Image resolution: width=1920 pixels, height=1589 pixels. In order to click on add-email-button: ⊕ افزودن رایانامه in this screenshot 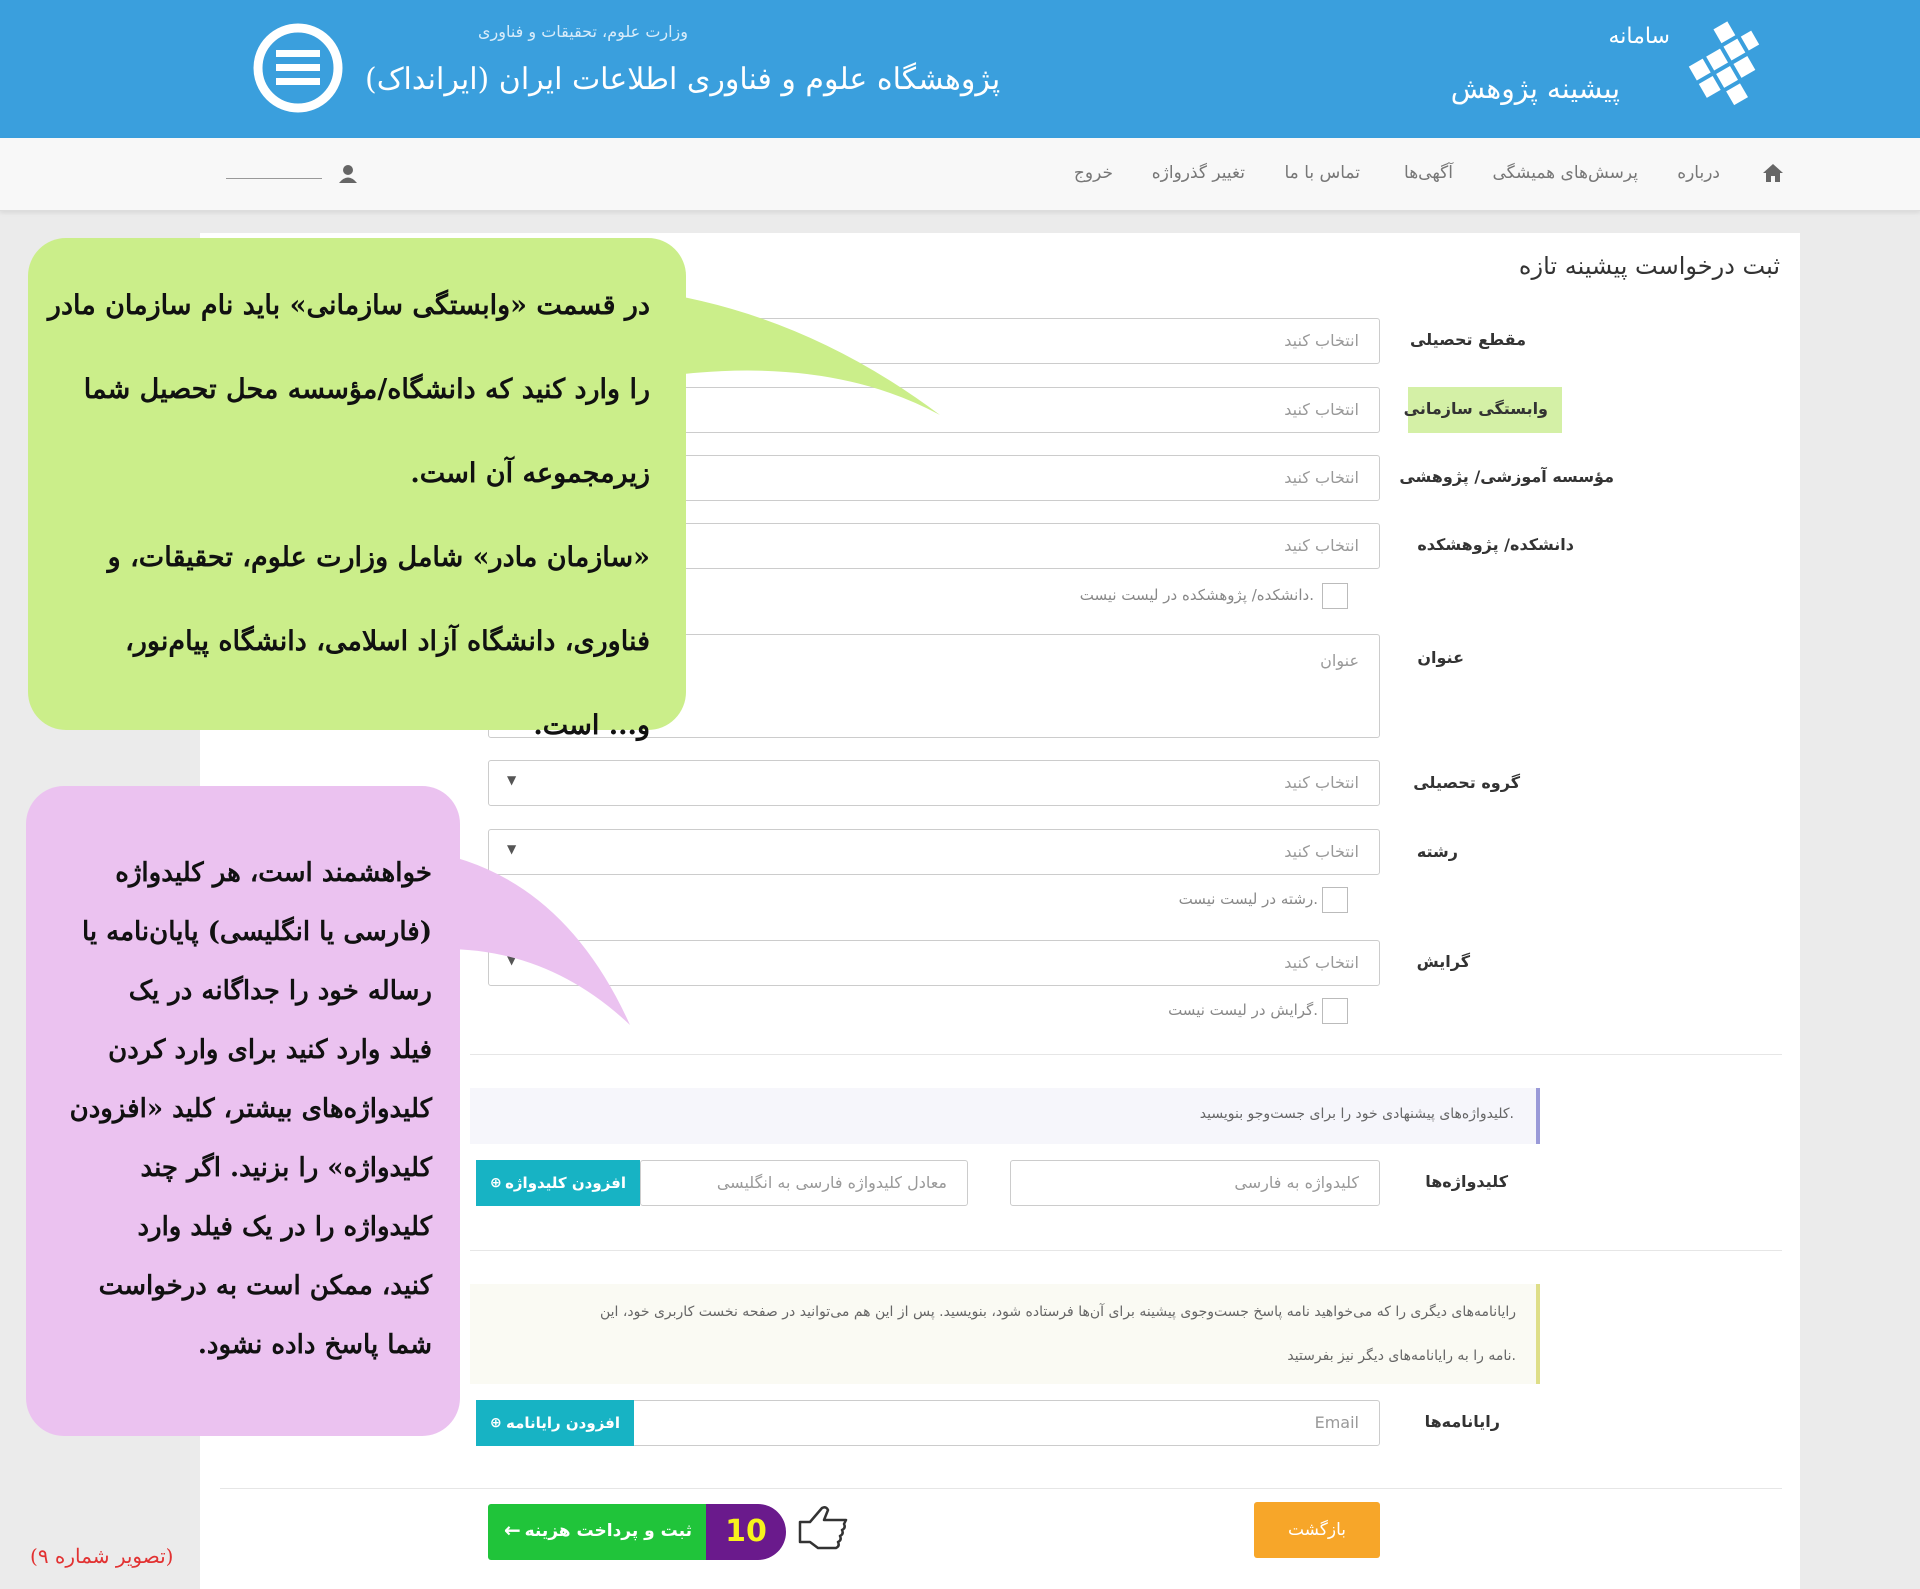, I will do `click(555, 1423)`.